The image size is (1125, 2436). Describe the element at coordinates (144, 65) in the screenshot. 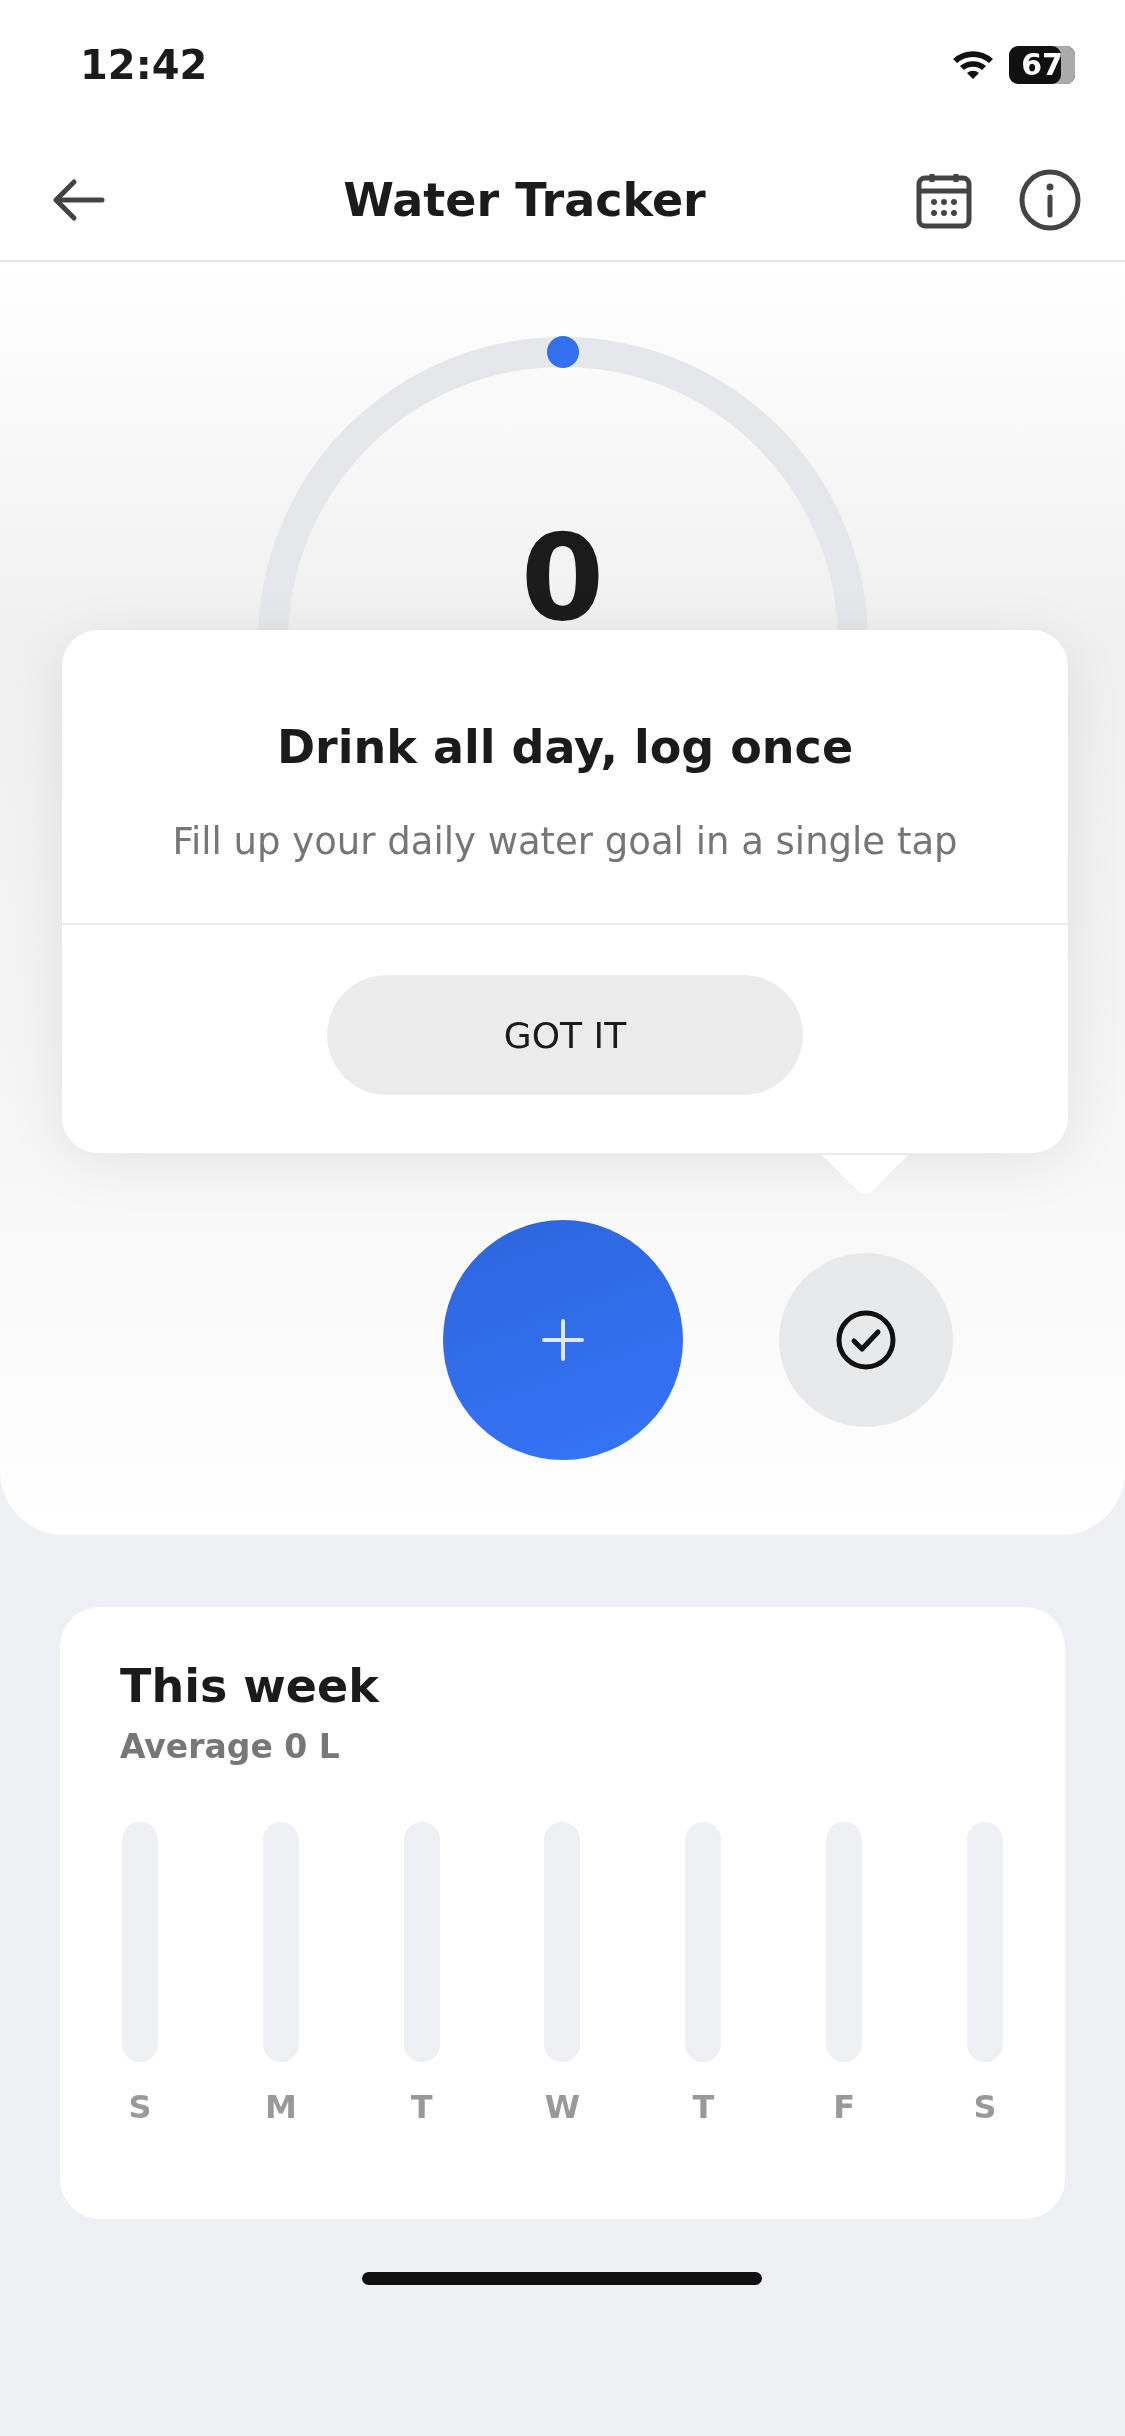

I see `status-time: 12:42` at that location.